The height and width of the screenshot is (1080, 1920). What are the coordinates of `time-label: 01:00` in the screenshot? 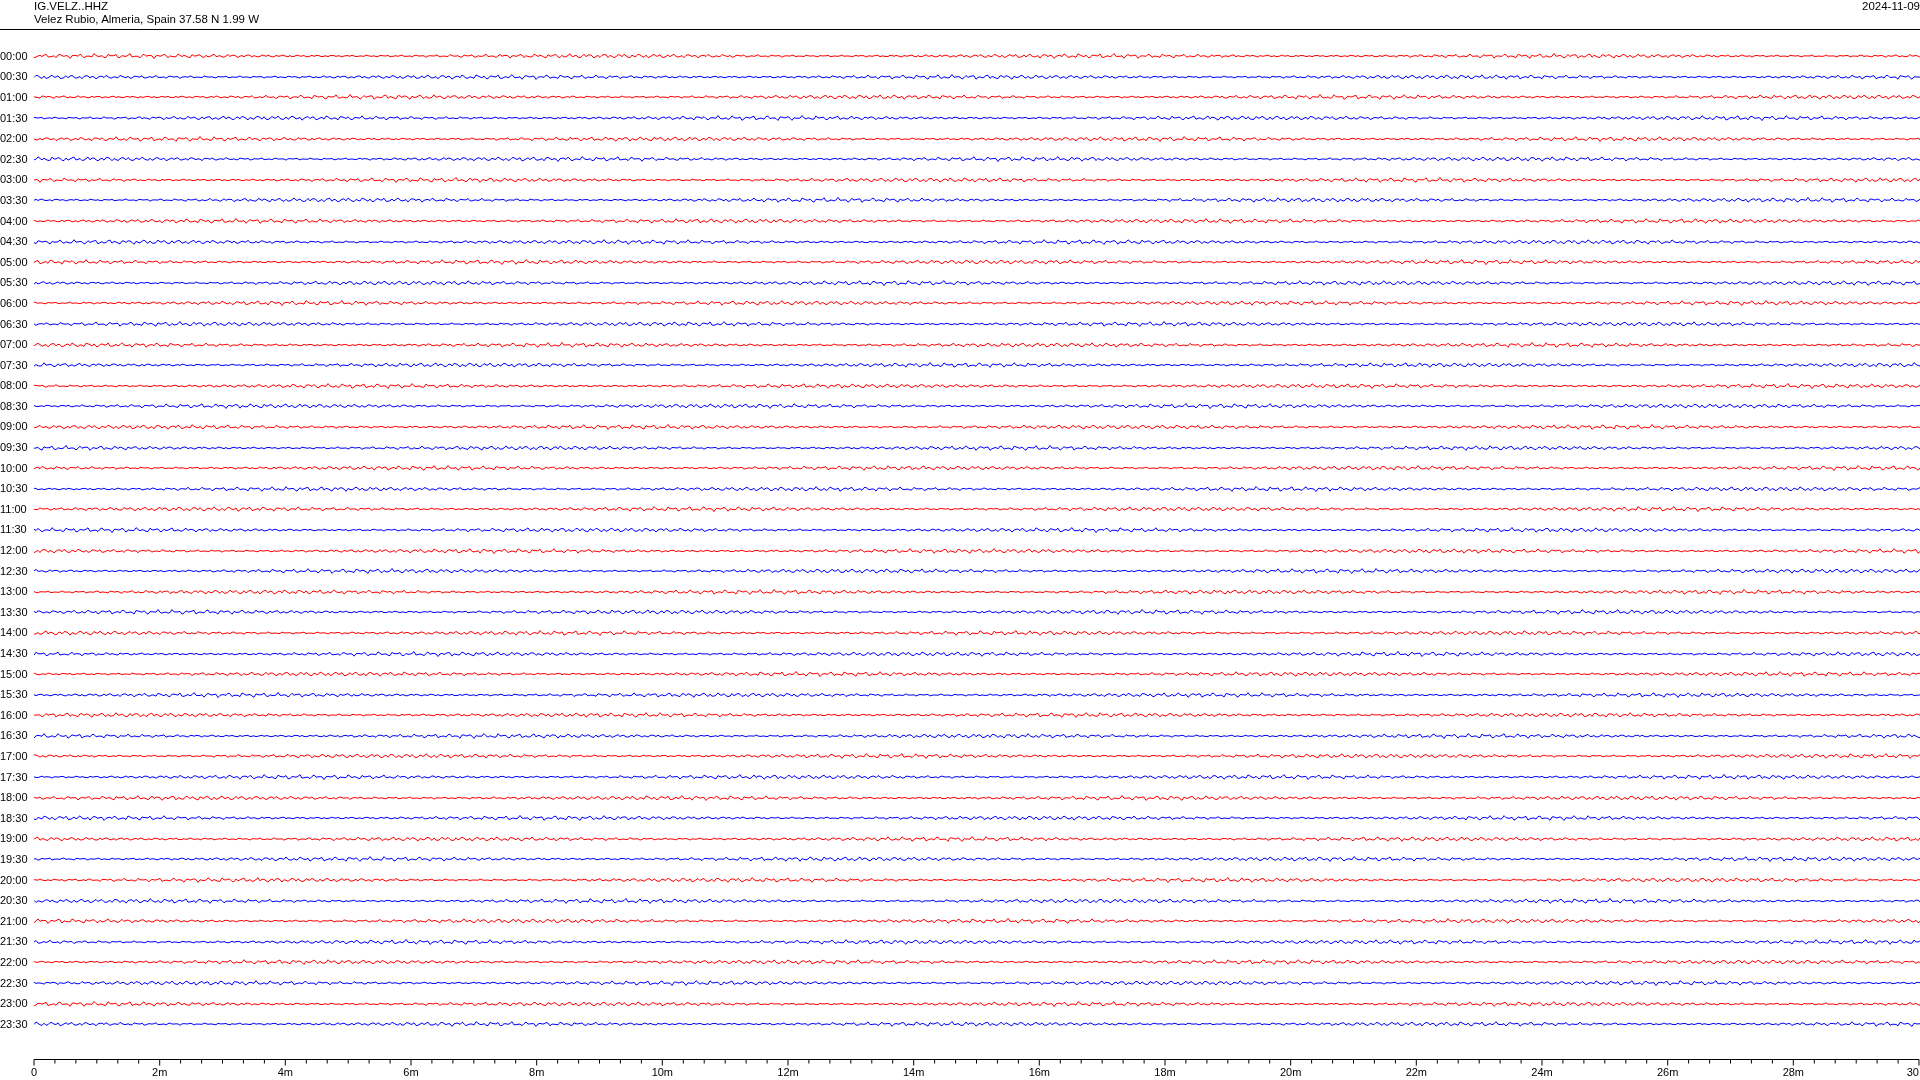 It's located at (14, 97).